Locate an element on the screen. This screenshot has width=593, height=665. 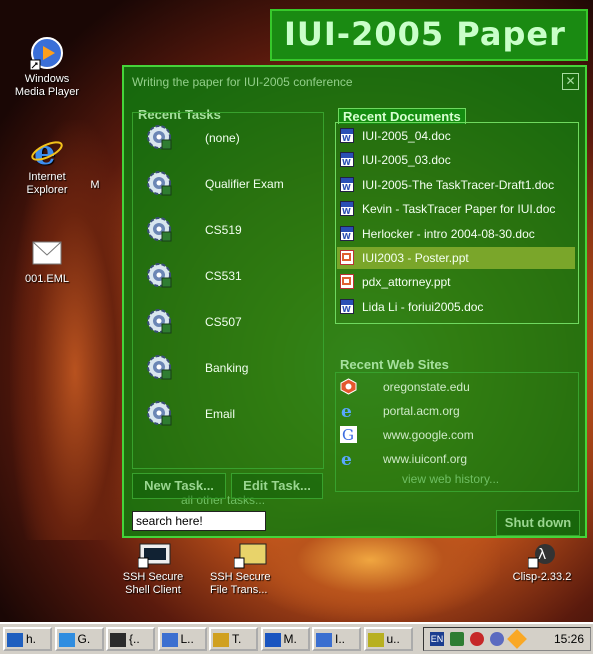
screen-bottom-edge is located at coordinates (296, 659).